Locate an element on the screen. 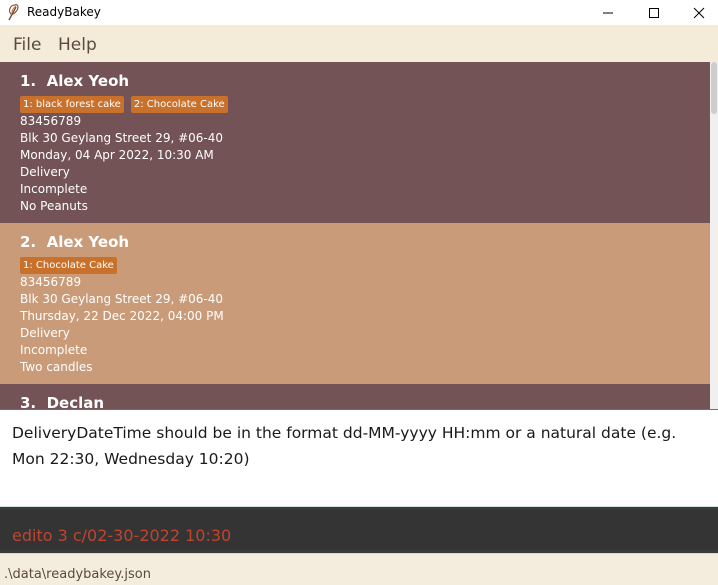 This screenshot has width=718, height=585. menu-bar: File Help is located at coordinates (359, 43).